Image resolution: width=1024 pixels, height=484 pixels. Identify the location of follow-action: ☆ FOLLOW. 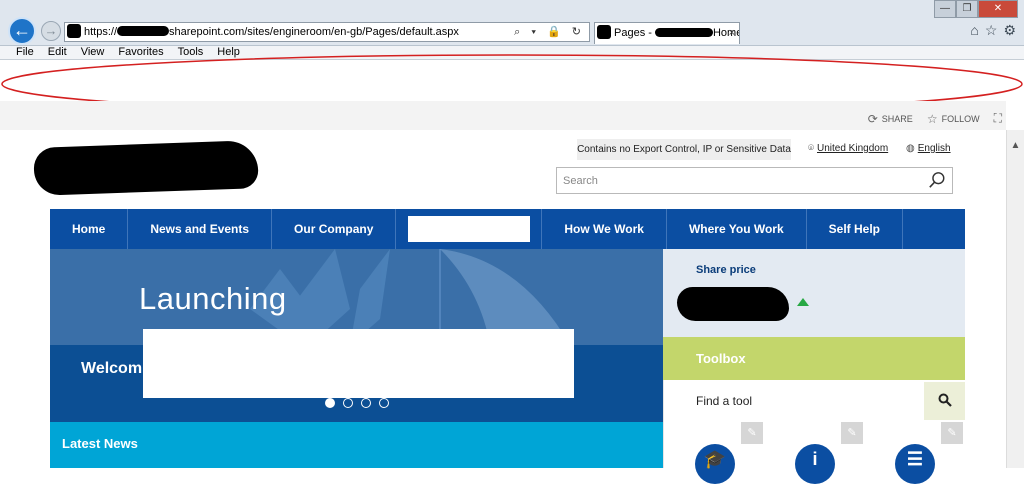
(953, 119).